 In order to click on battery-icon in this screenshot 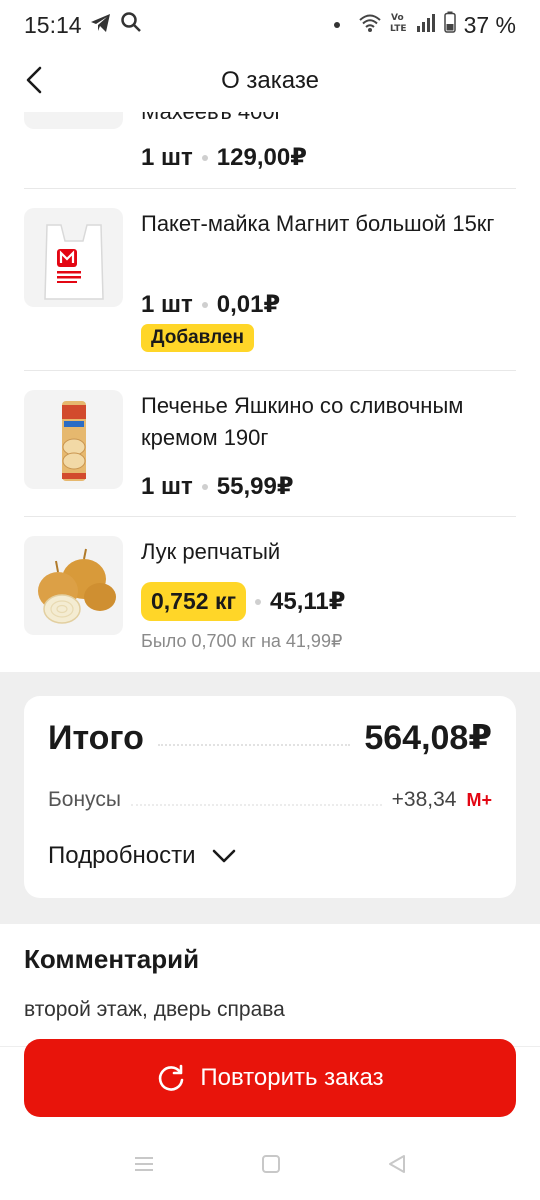, I will do `click(449, 25)`.